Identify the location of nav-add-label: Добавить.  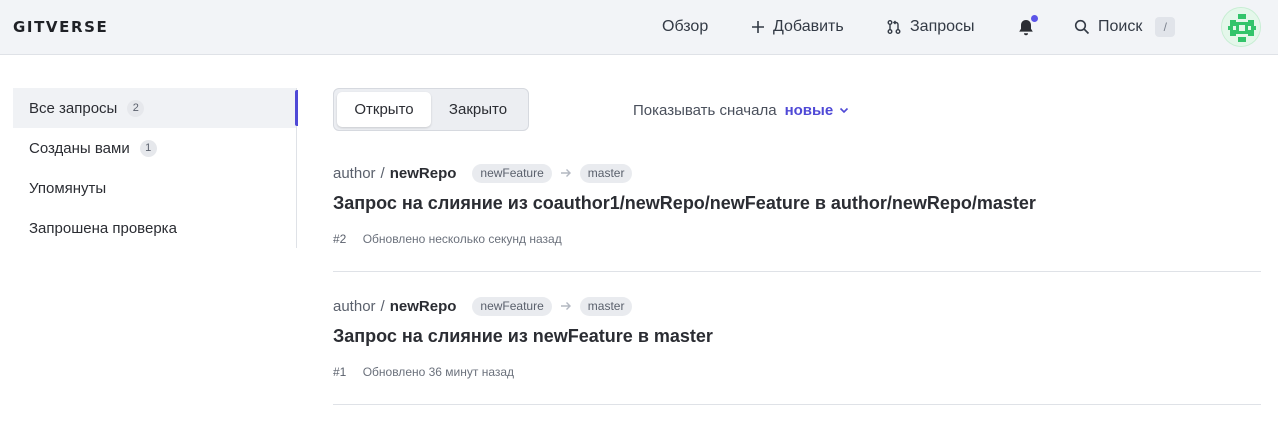
(808, 26).